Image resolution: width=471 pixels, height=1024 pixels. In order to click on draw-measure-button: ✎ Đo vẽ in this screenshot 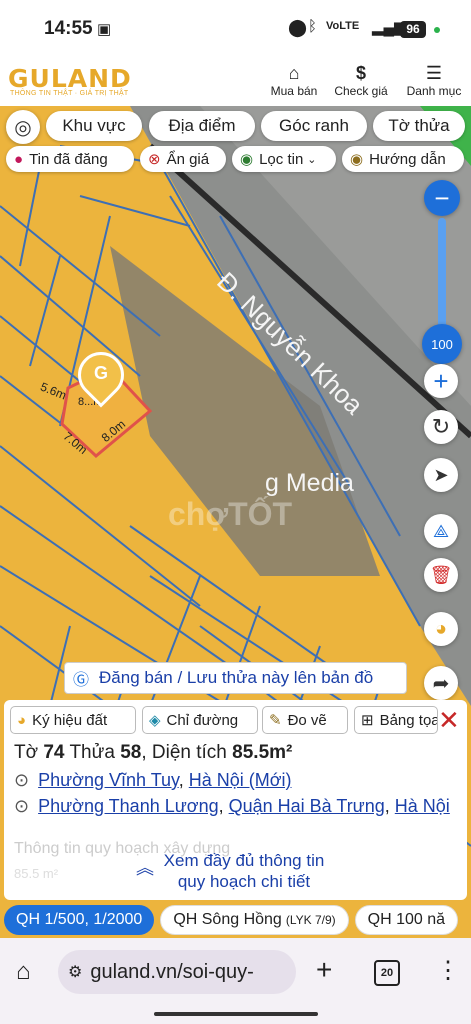, I will do `click(305, 720)`.